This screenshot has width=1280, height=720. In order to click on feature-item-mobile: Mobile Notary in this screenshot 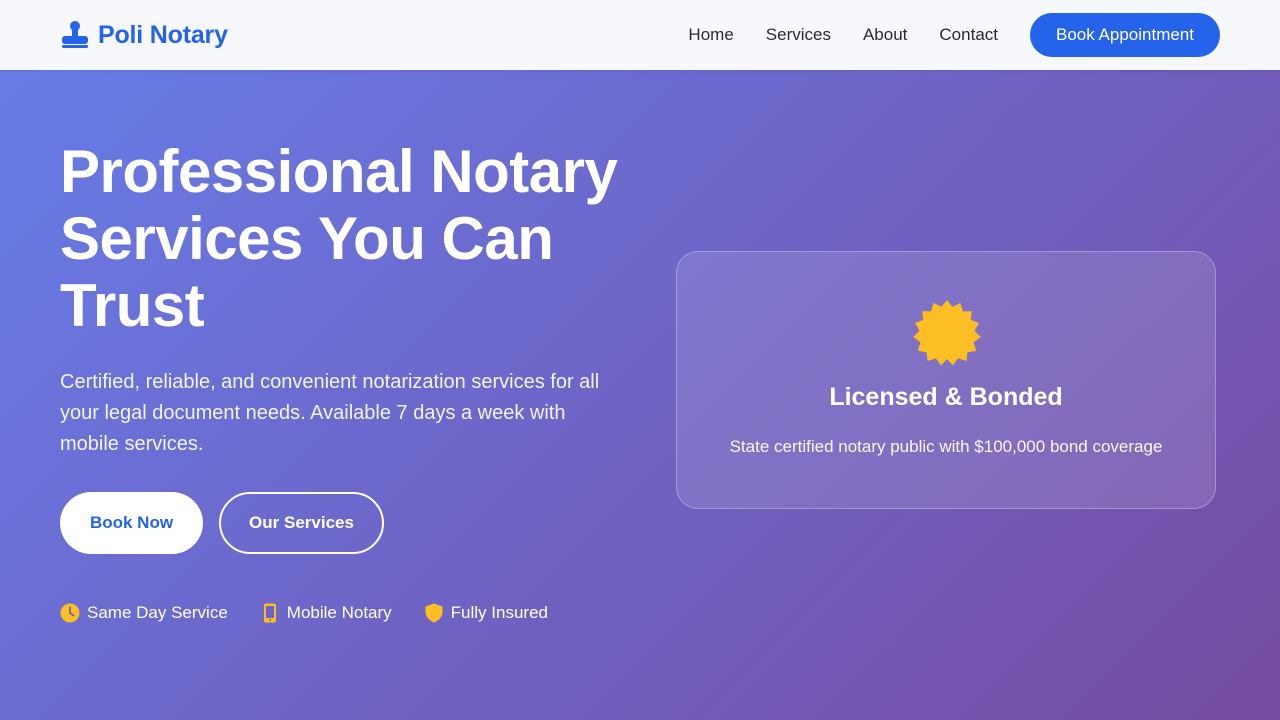, I will do `click(326, 613)`.